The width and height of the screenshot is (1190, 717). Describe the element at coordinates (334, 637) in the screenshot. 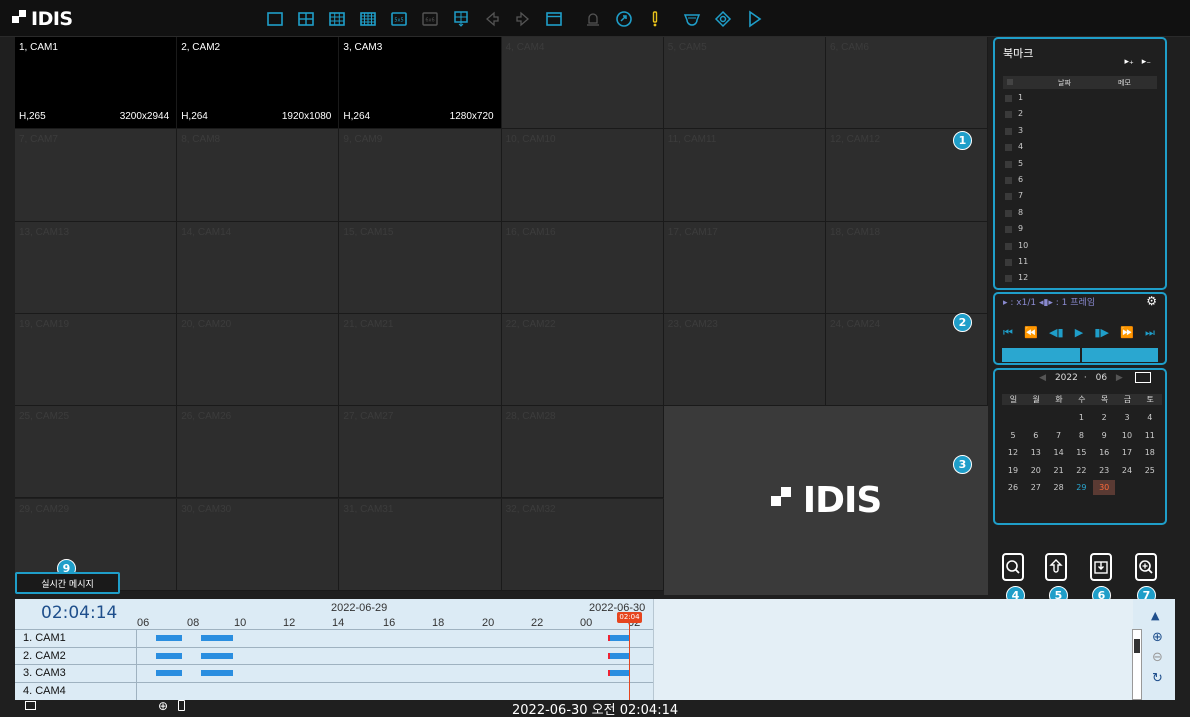

I see `timeline-row: 1. CAM1` at that location.